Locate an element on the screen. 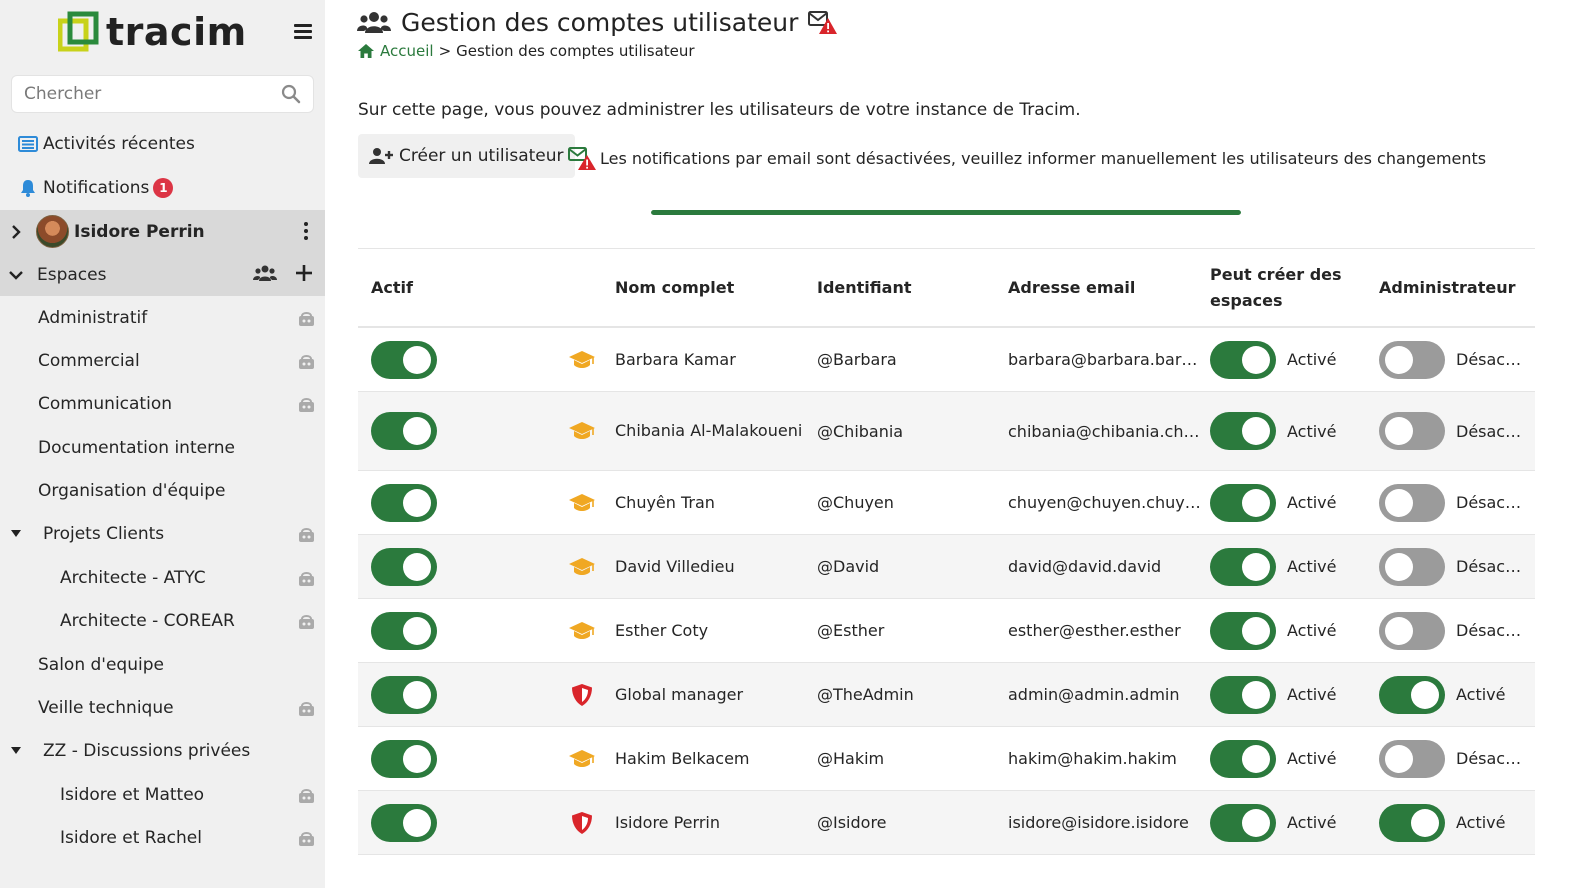 This screenshot has height=888, width=1578. user-menu: Isidore Perrin is located at coordinates (162, 231).